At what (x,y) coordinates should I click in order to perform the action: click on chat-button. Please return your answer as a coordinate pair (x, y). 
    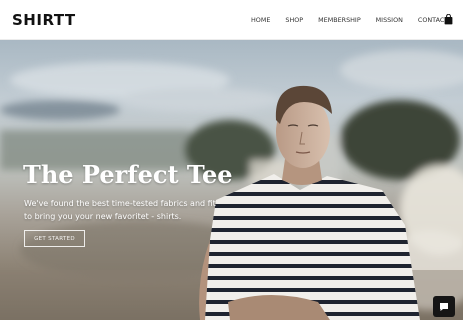
    Looking at the image, I should click on (444, 306).